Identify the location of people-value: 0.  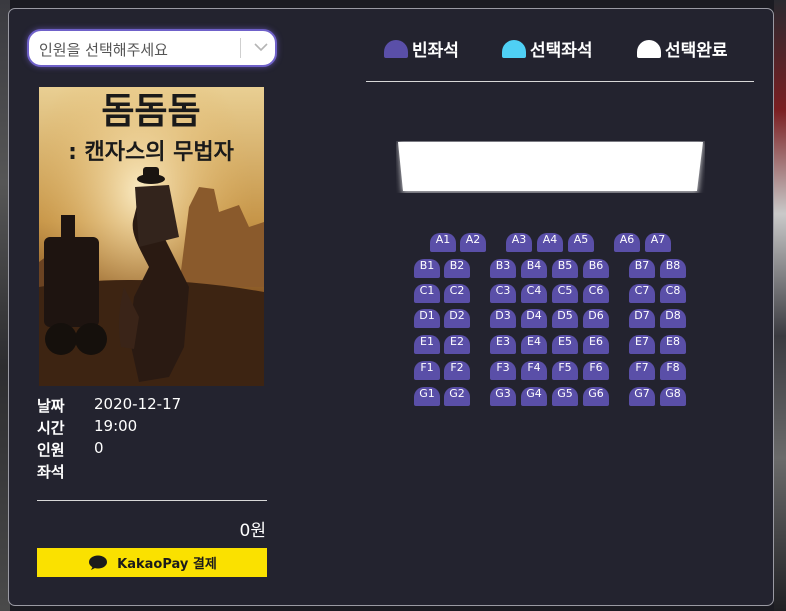
(99, 448).